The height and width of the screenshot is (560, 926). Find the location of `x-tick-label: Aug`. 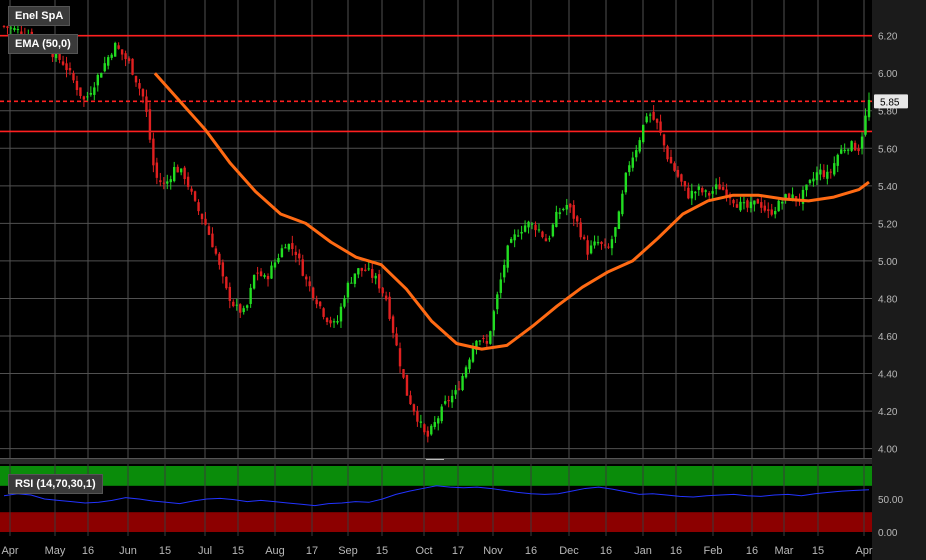

x-tick-label: Aug is located at coordinates (275, 551).